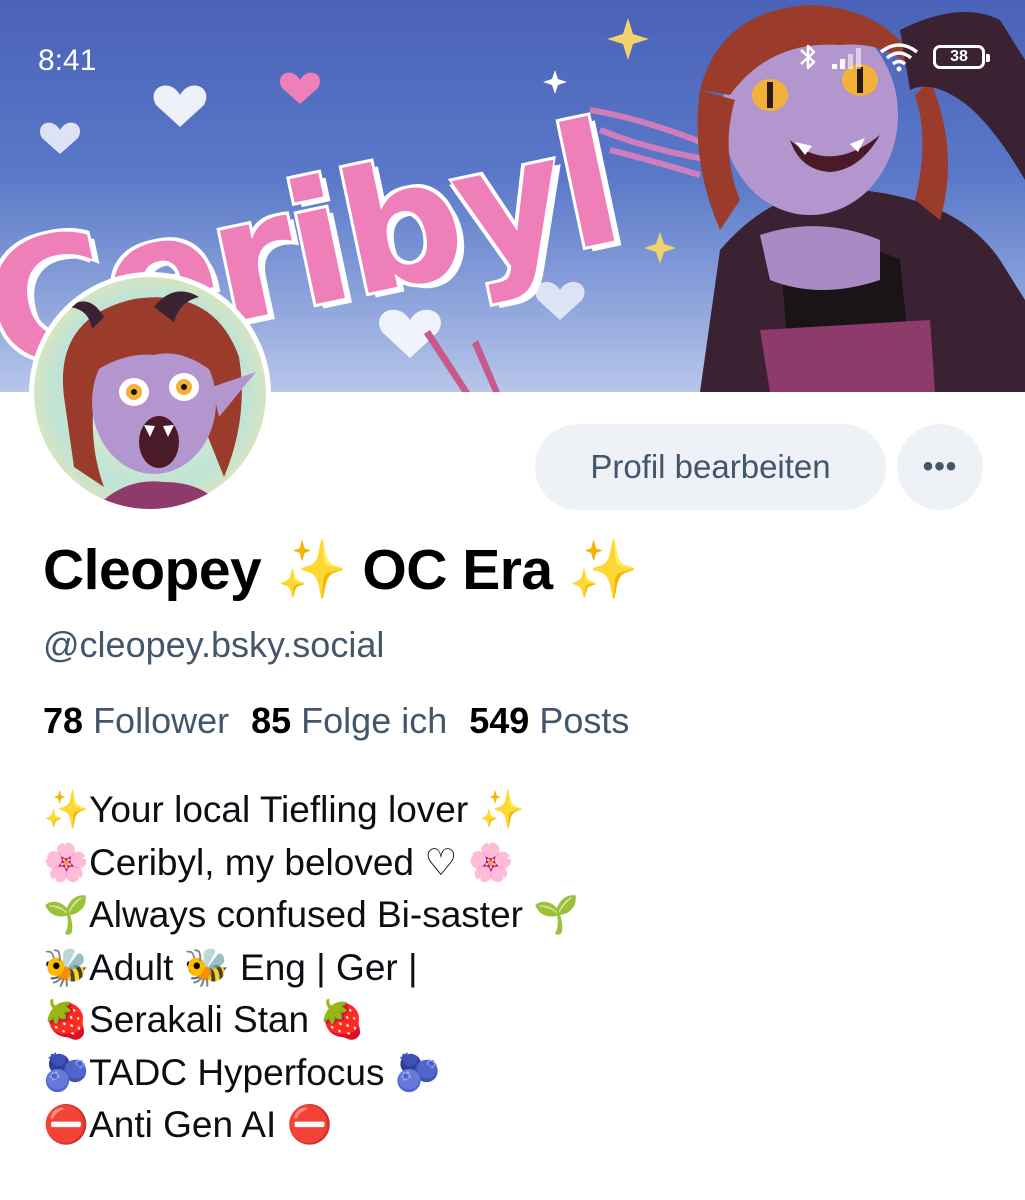  Describe the element at coordinates (961, 57) in the screenshot. I see `battery-icon: 38` at that location.